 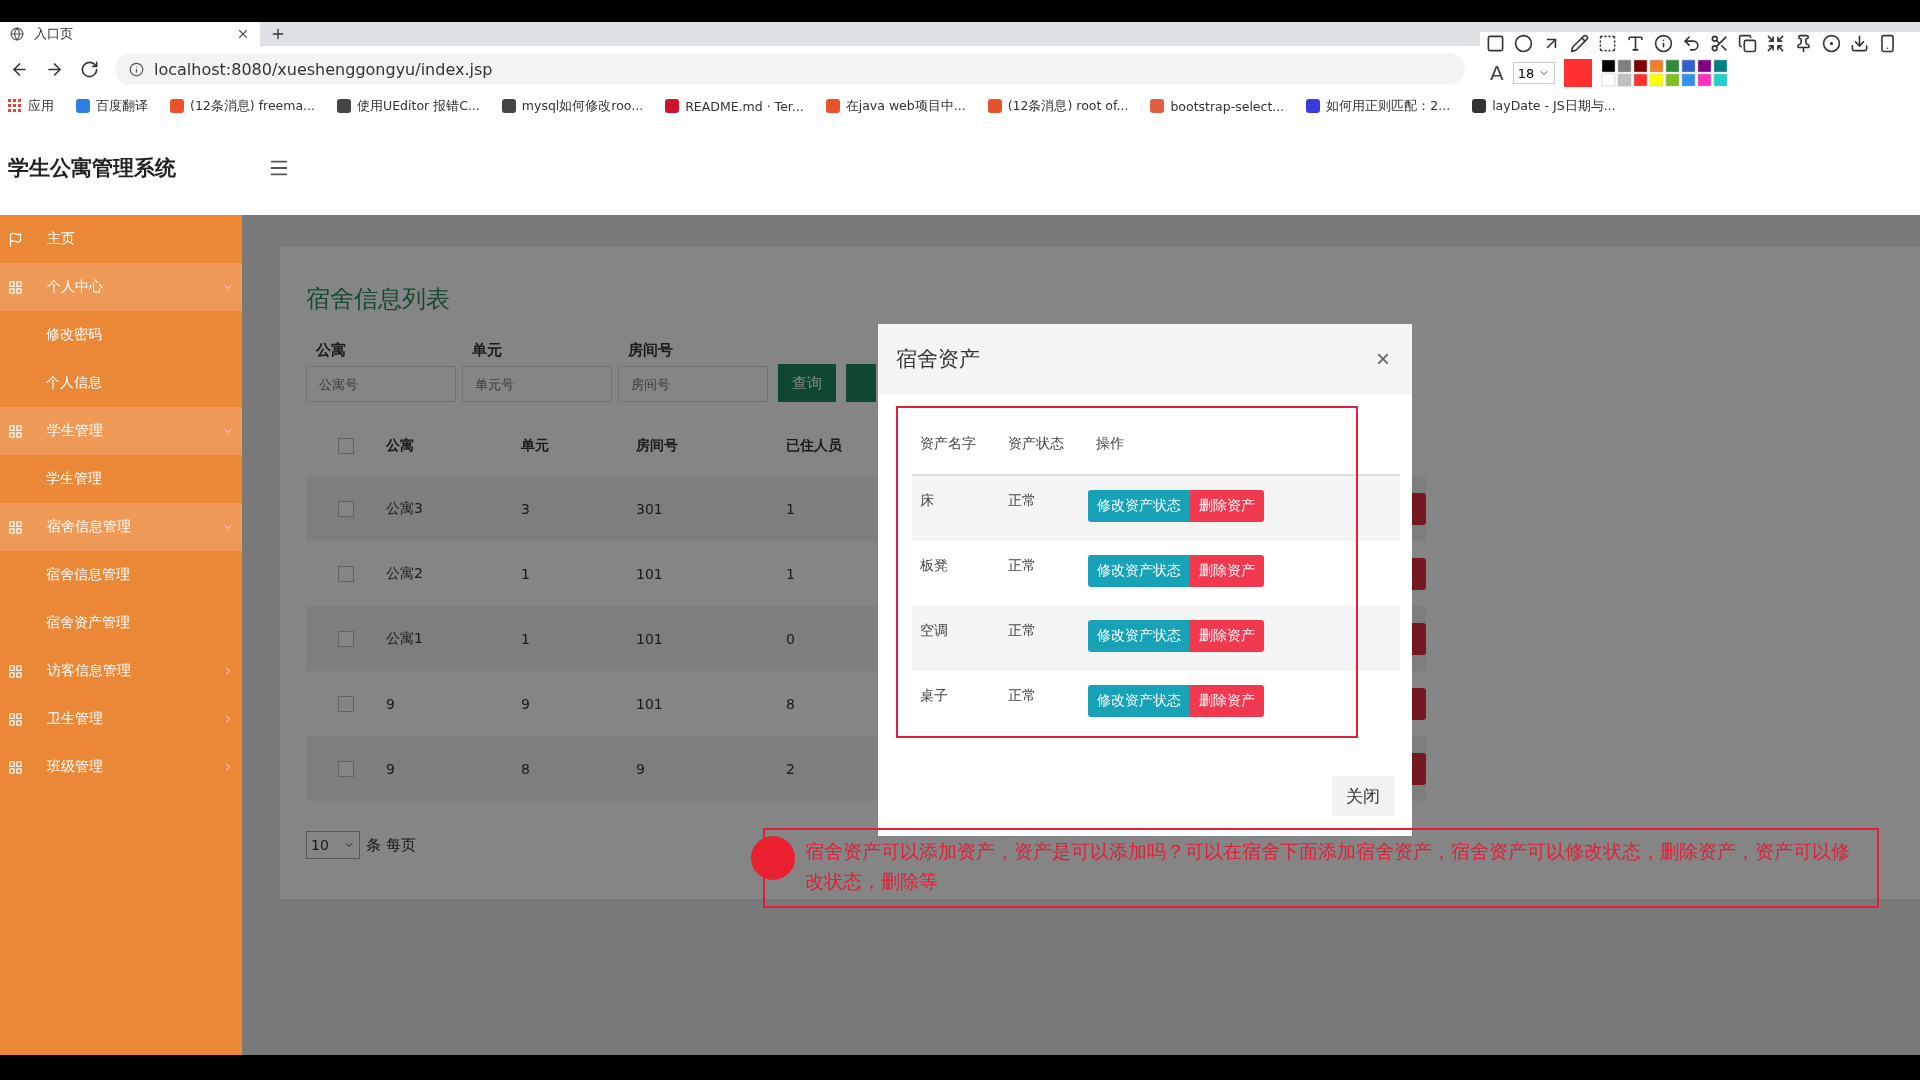 What do you see at coordinates (121, 287) in the screenshot?
I see `sidebar-group: 个人中心` at bounding box center [121, 287].